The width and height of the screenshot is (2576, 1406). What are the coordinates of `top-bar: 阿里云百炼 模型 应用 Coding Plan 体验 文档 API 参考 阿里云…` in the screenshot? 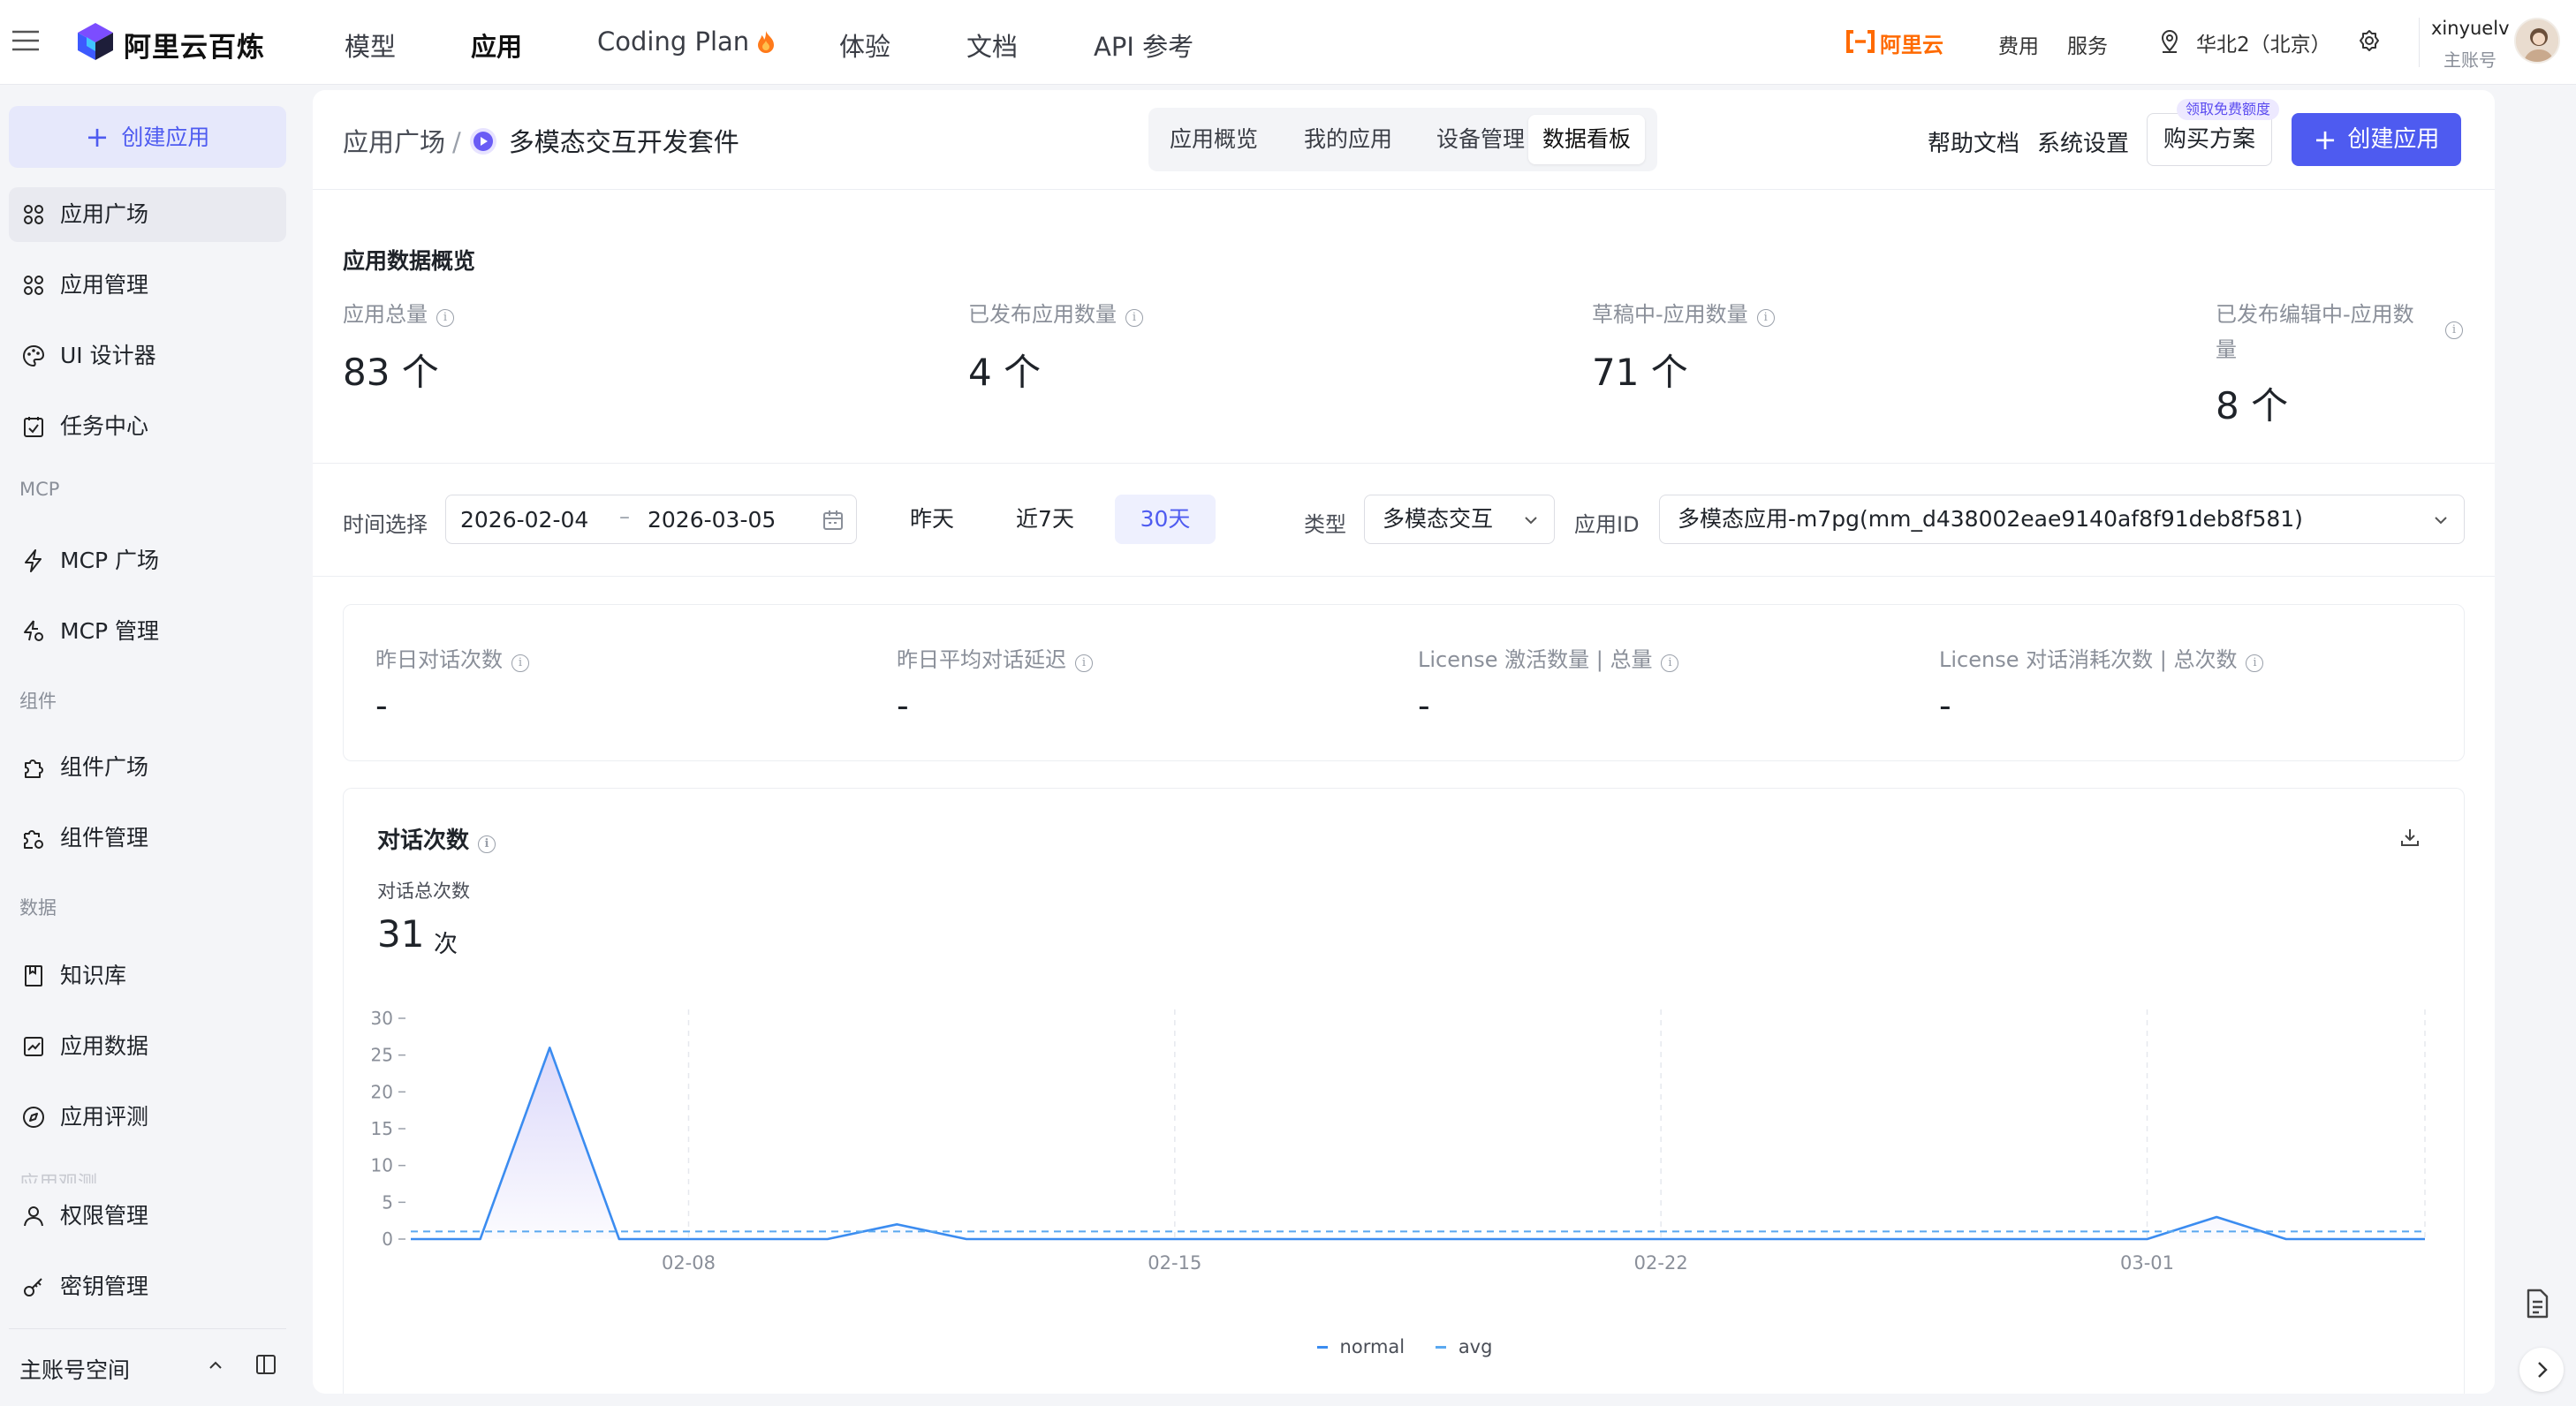 It's located at (1288, 42).